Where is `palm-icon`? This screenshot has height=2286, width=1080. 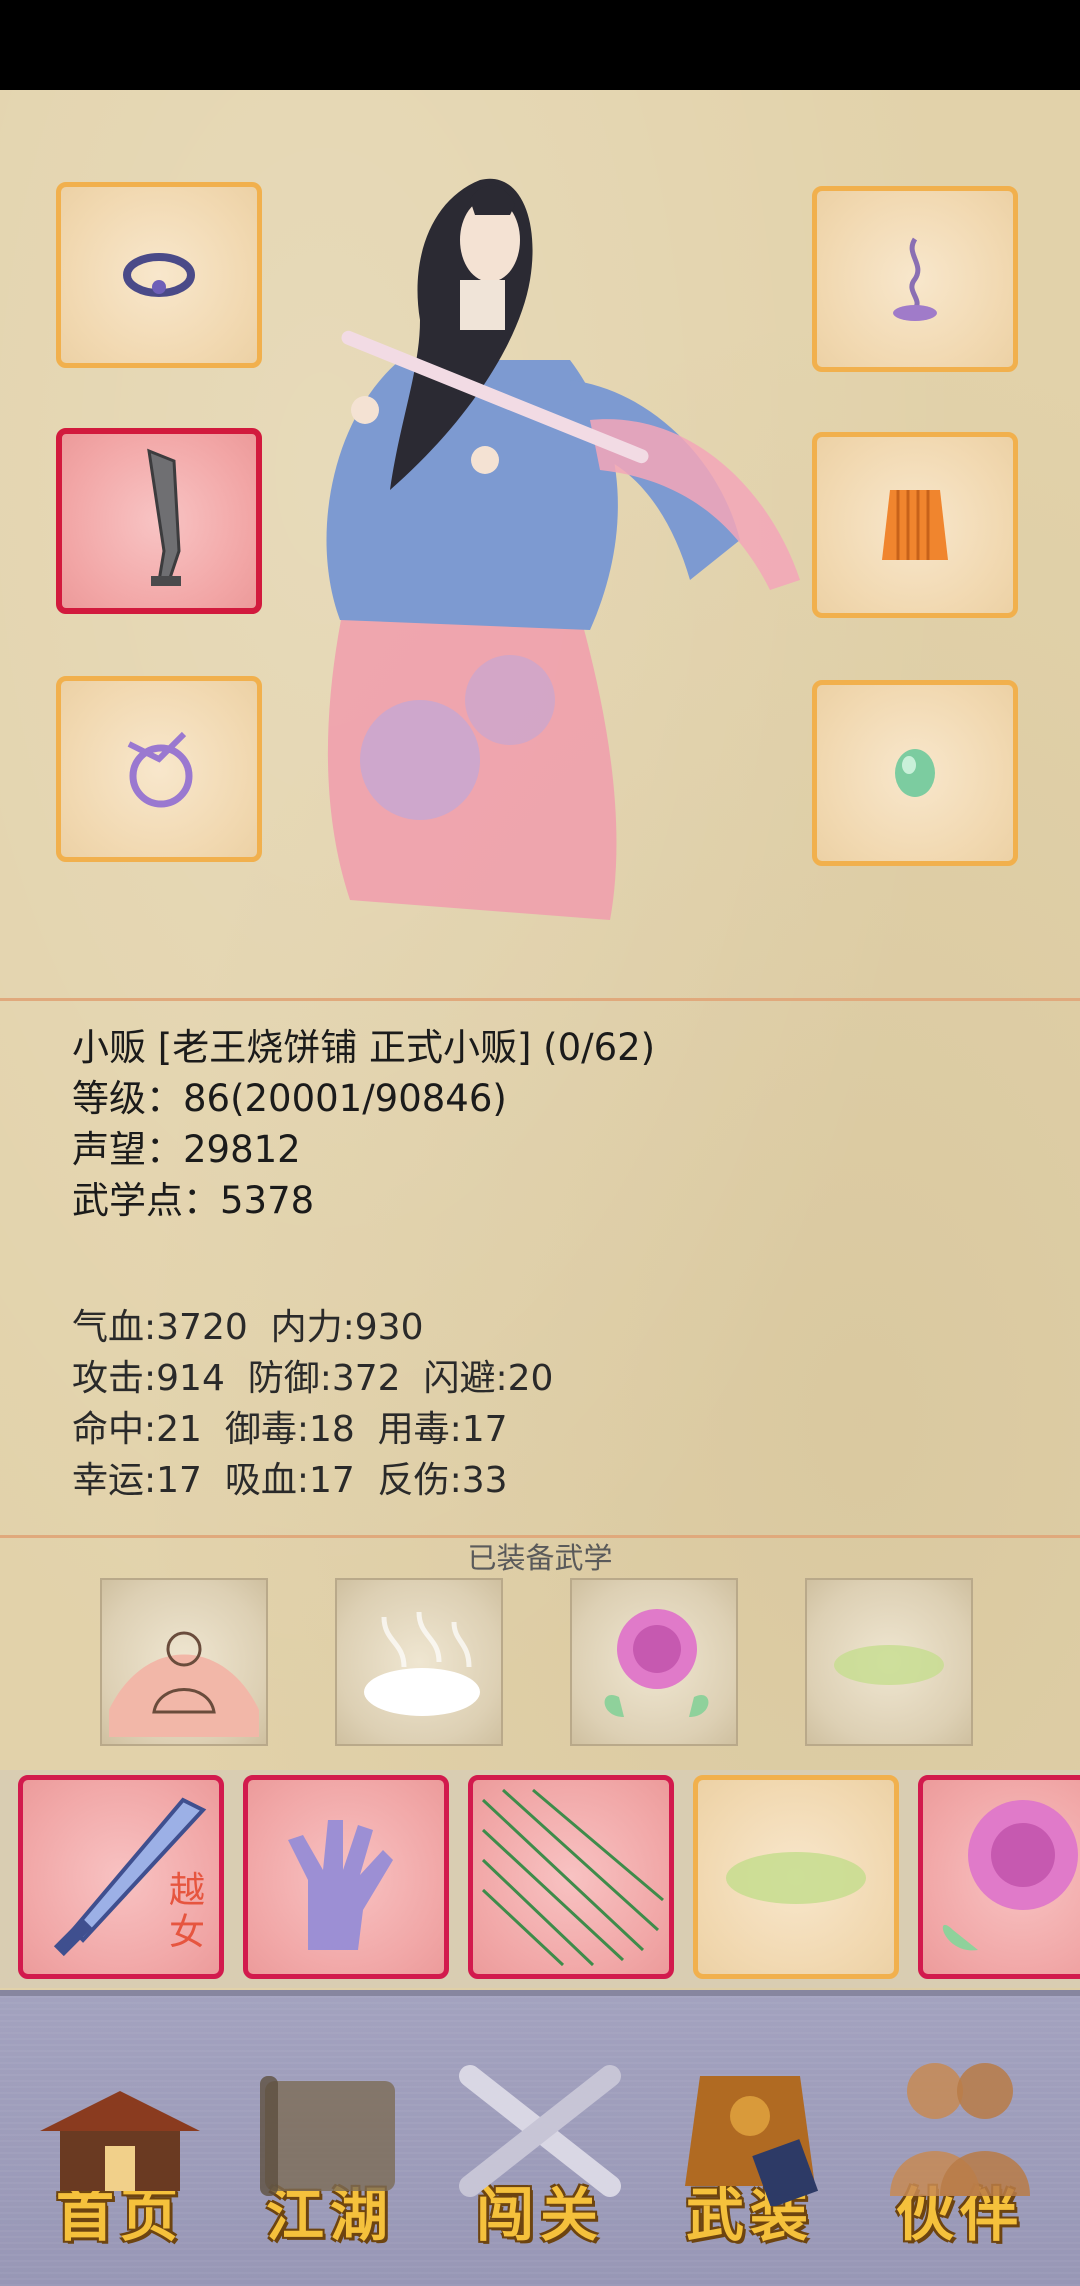
palm-icon is located at coordinates (340, 1885).